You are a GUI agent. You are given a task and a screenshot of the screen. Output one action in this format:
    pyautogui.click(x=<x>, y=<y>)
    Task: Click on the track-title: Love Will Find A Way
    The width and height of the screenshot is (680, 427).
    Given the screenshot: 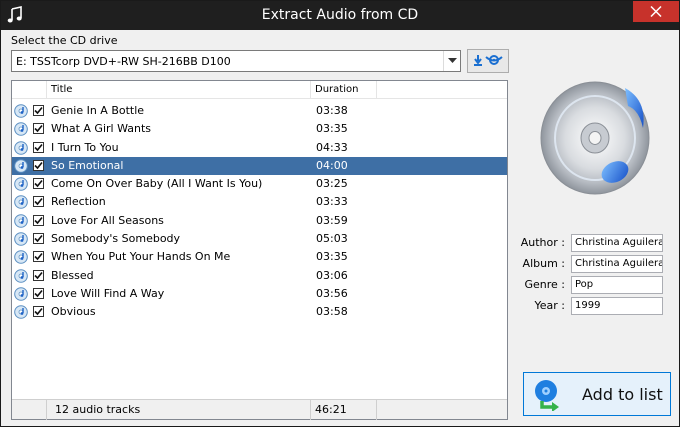 What is the action you would take?
    pyautogui.click(x=108, y=293)
    